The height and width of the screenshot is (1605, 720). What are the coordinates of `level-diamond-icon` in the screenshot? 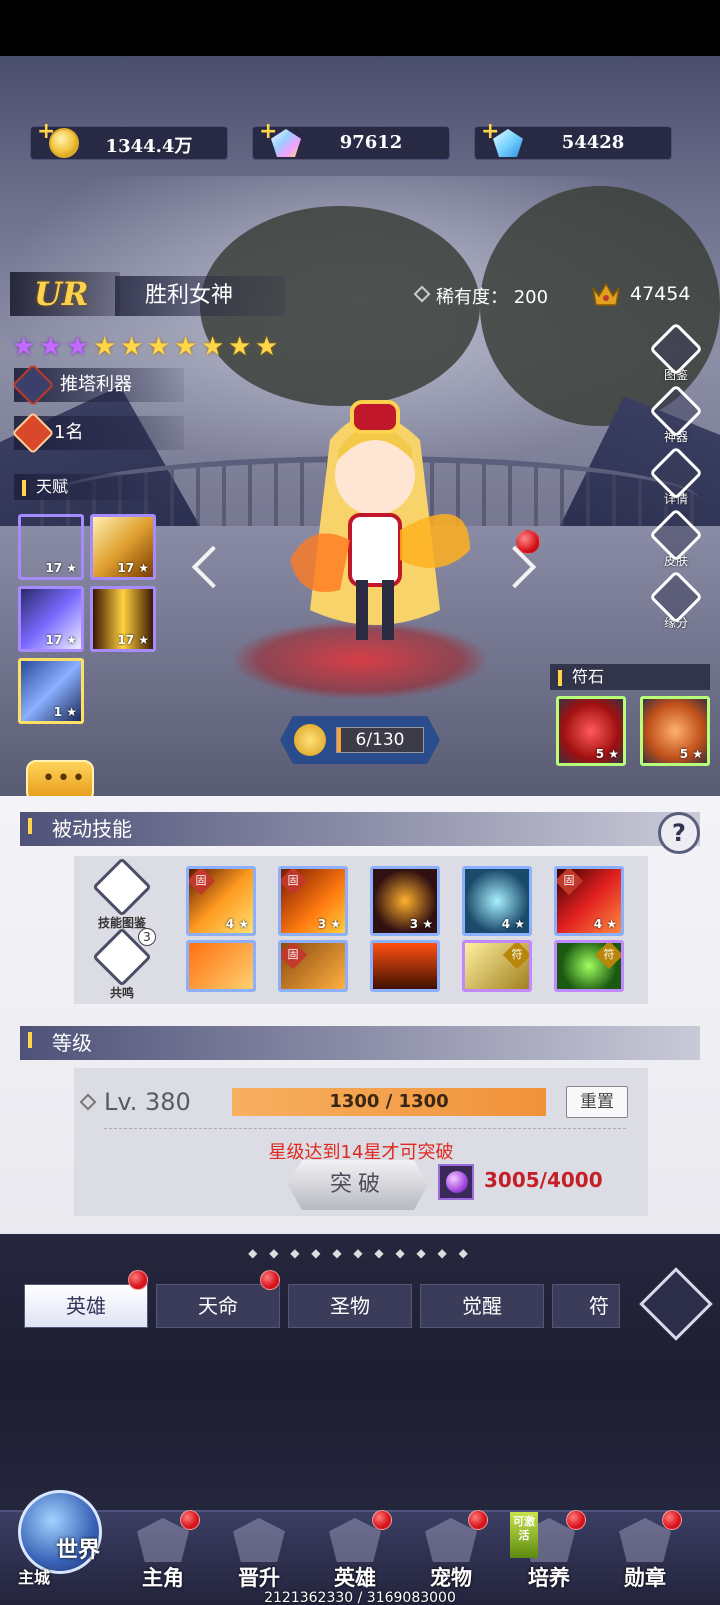 It's located at (88, 1102).